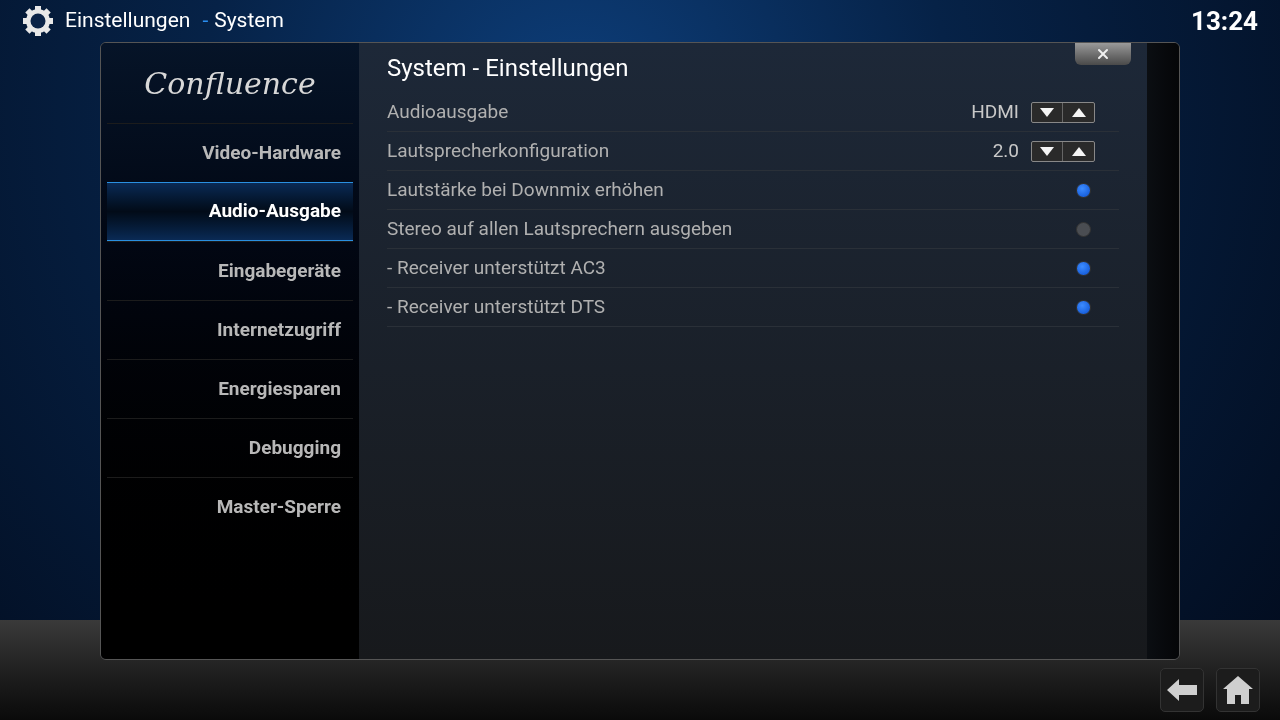 The image size is (1280, 720). I want to click on header-section: Einstellungen, so click(128, 21).